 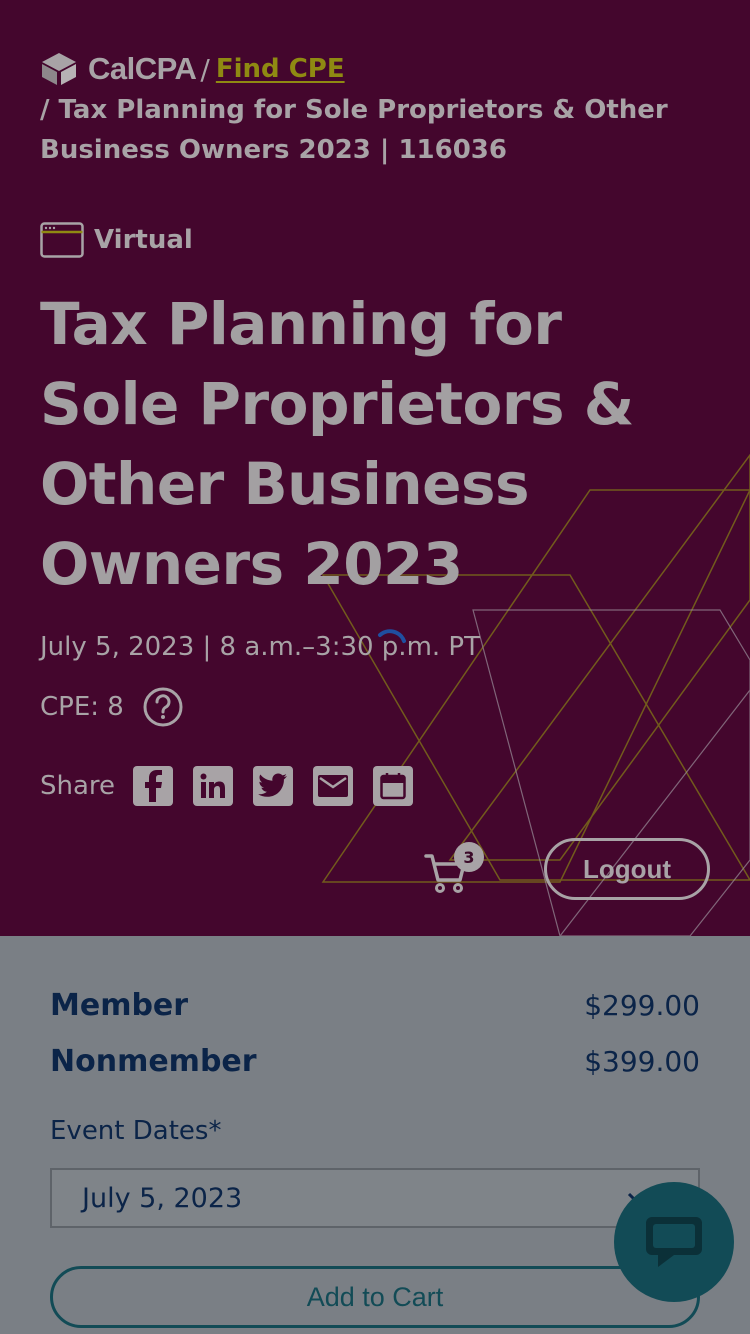 I want to click on chat-bubble-icon, so click(x=674, y=1242).